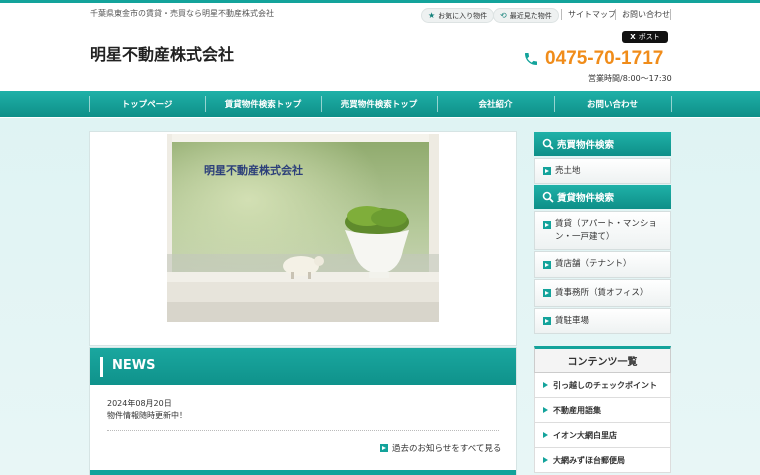  Describe the element at coordinates (162, 53) in the screenshot. I see `site-title: 明星不動産株式会社` at that location.